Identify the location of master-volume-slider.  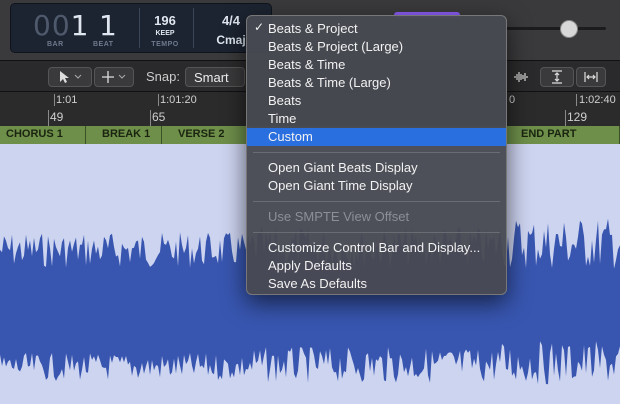
(558, 29).